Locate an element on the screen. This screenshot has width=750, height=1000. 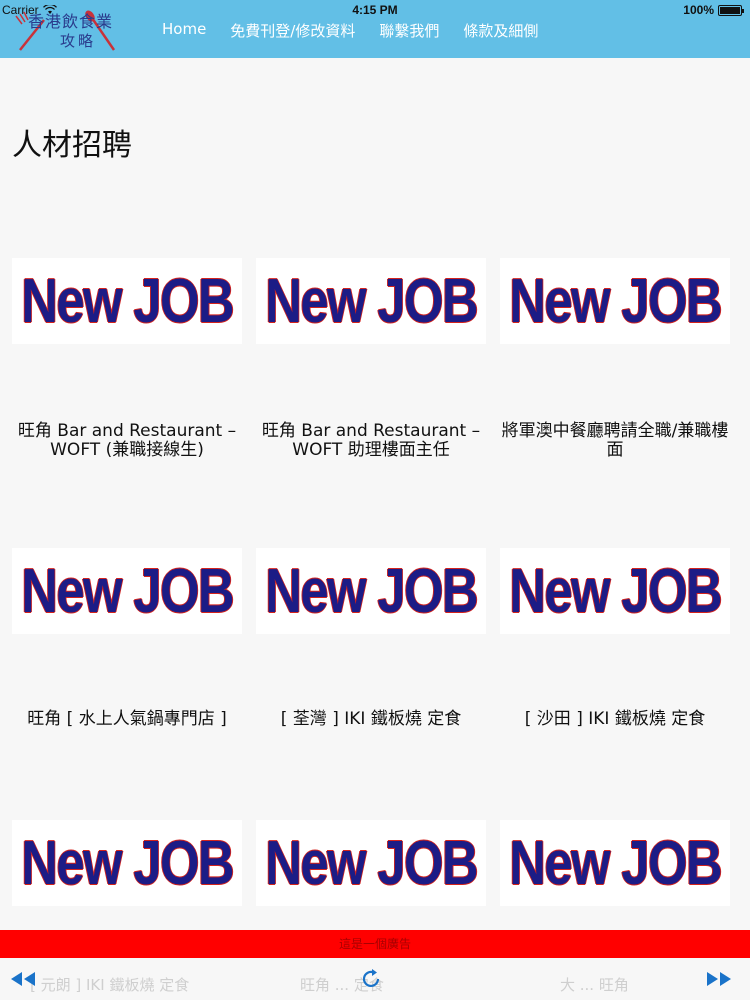
battery-indicator: 100% is located at coordinates (713, 10).